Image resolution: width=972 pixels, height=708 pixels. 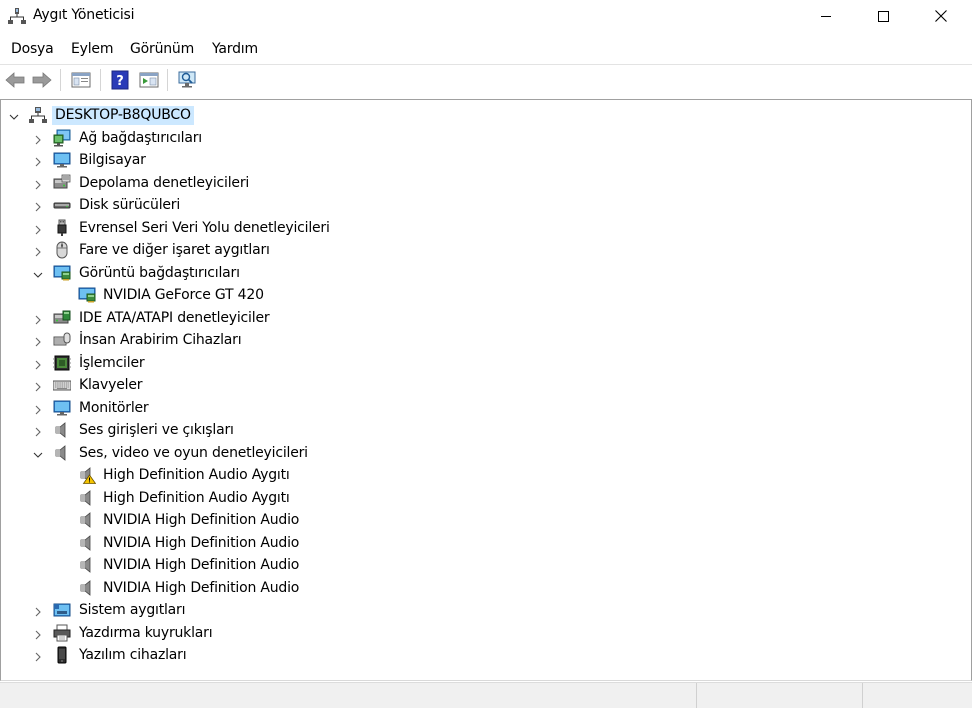 What do you see at coordinates (62, 160) in the screenshot?
I see `computer-icon` at bounding box center [62, 160].